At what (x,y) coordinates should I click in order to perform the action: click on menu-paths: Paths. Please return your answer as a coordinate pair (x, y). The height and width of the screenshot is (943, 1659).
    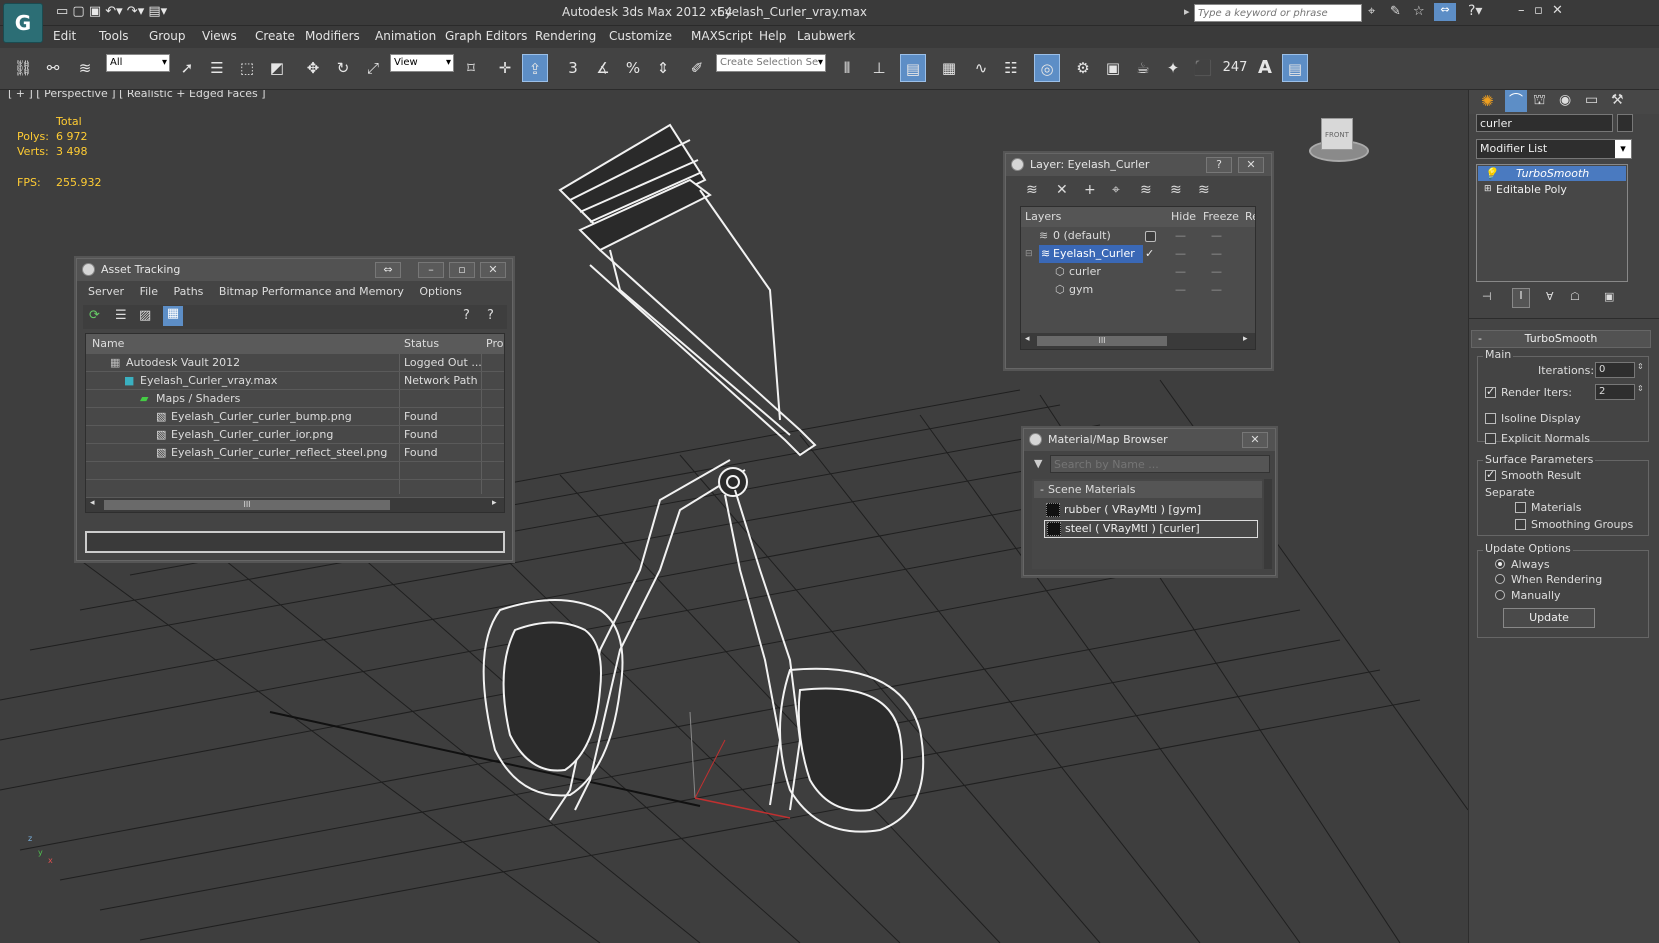
    Looking at the image, I should click on (189, 291).